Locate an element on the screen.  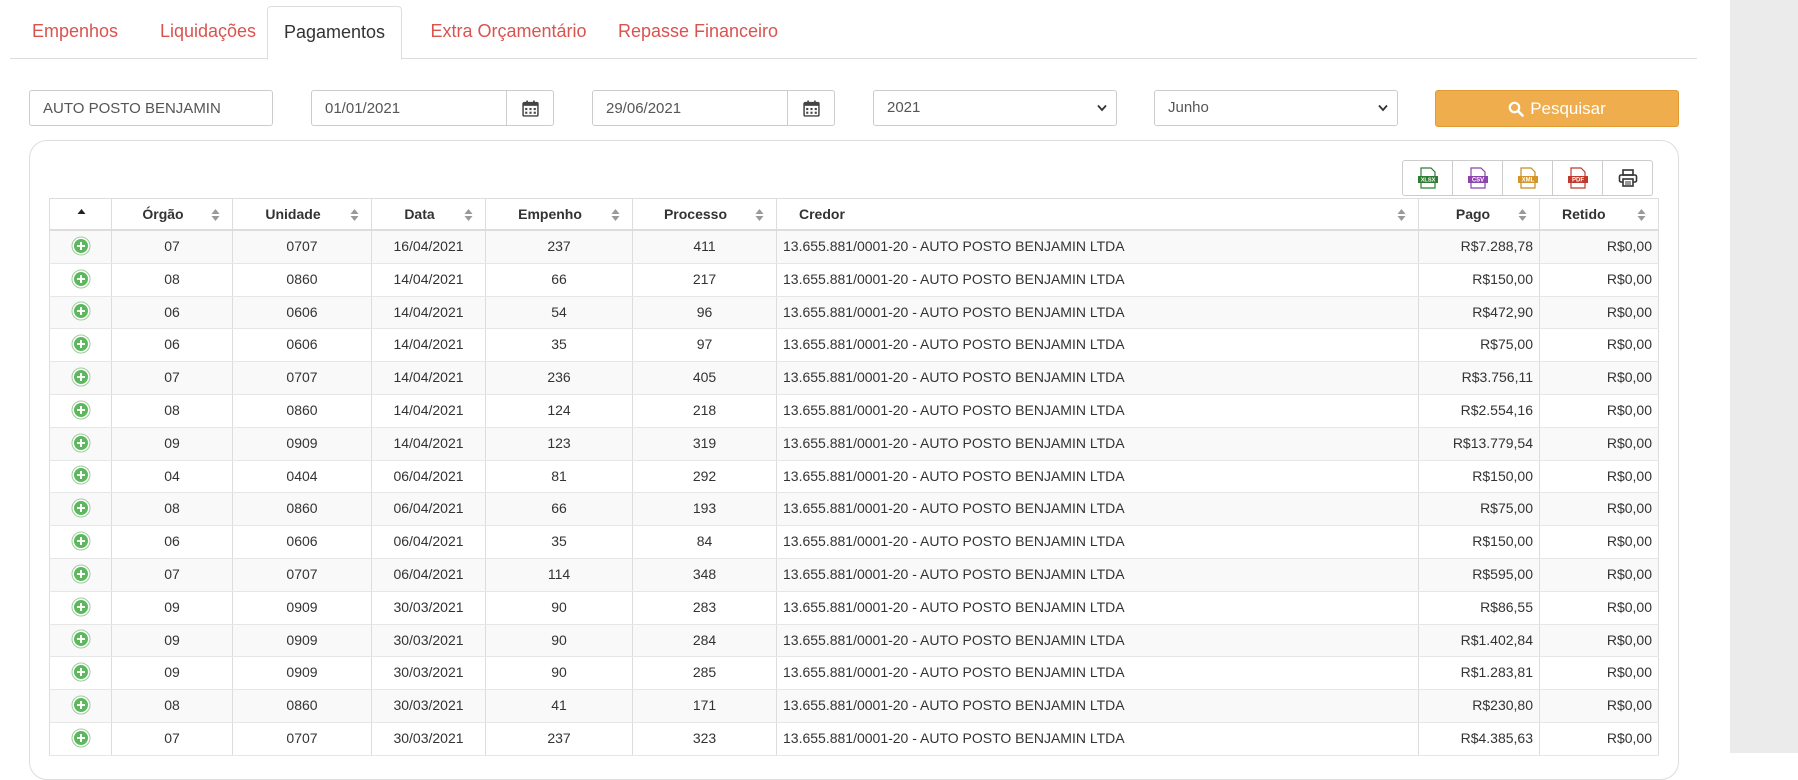
calendar-button-fim is located at coordinates (811, 108).